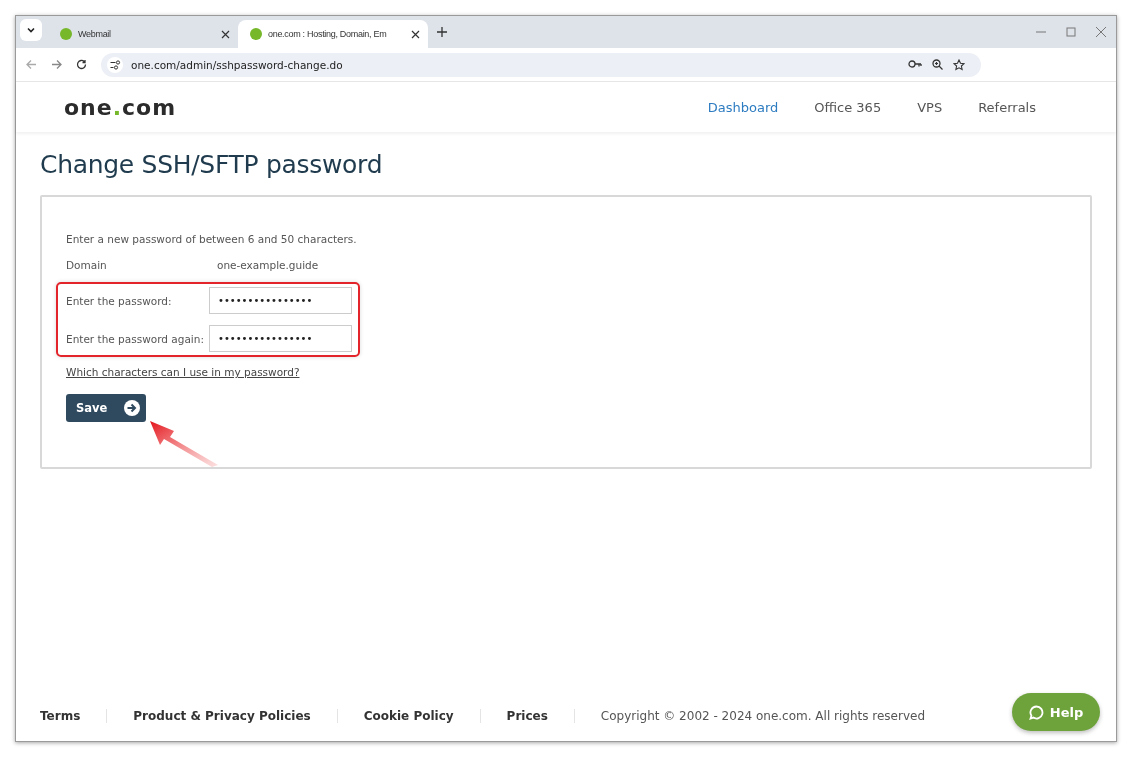 The width and height of the screenshot is (1132, 758). What do you see at coordinates (74, 716) in the screenshot?
I see `footer-link: Terms` at bounding box center [74, 716].